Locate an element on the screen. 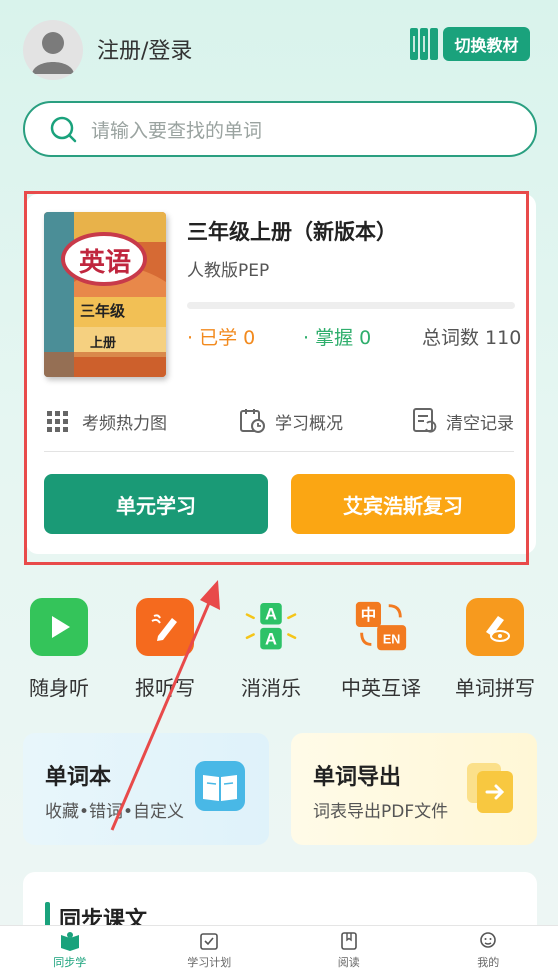 The image size is (558, 974). avatar is located at coordinates (53, 50).